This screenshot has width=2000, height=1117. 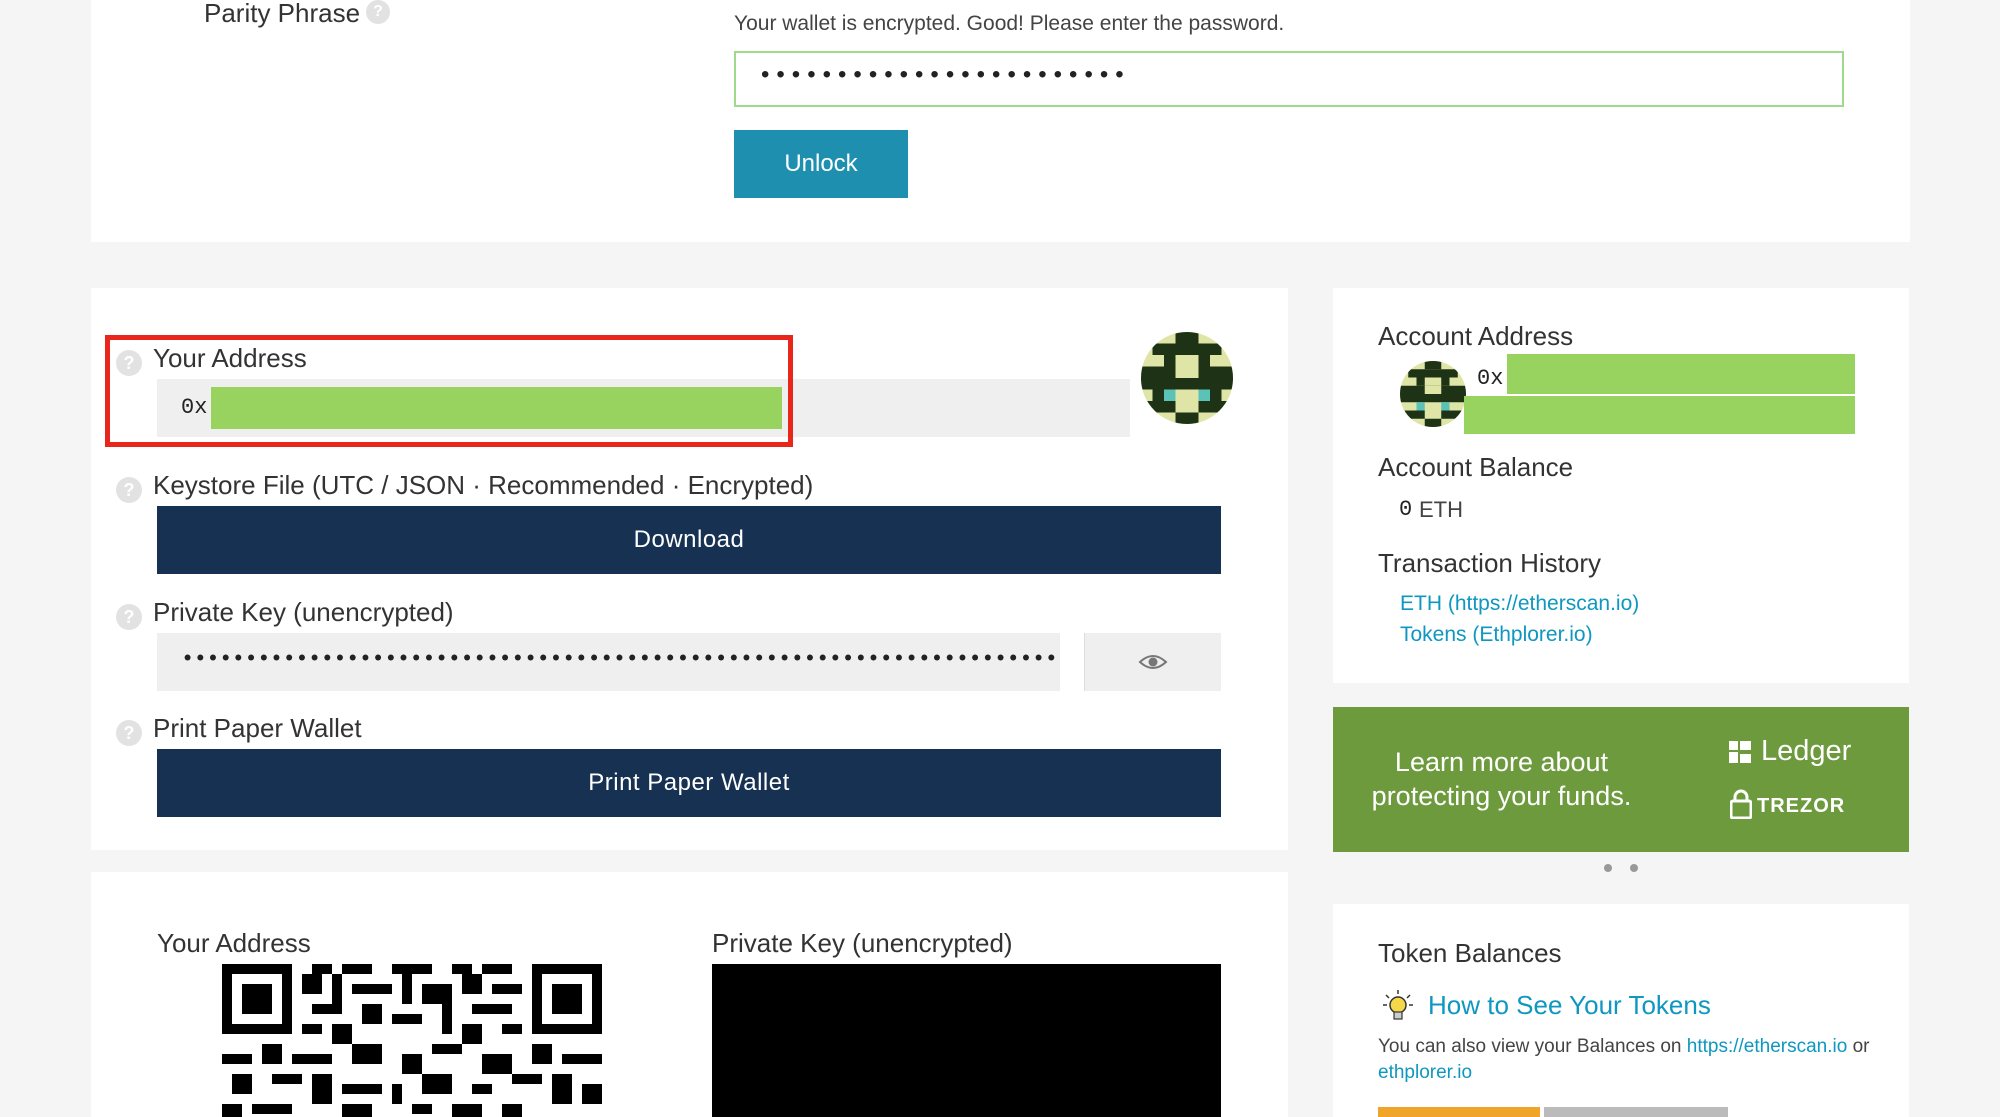 I want to click on promo-line-1: Learn more about, so click(x=1501, y=762).